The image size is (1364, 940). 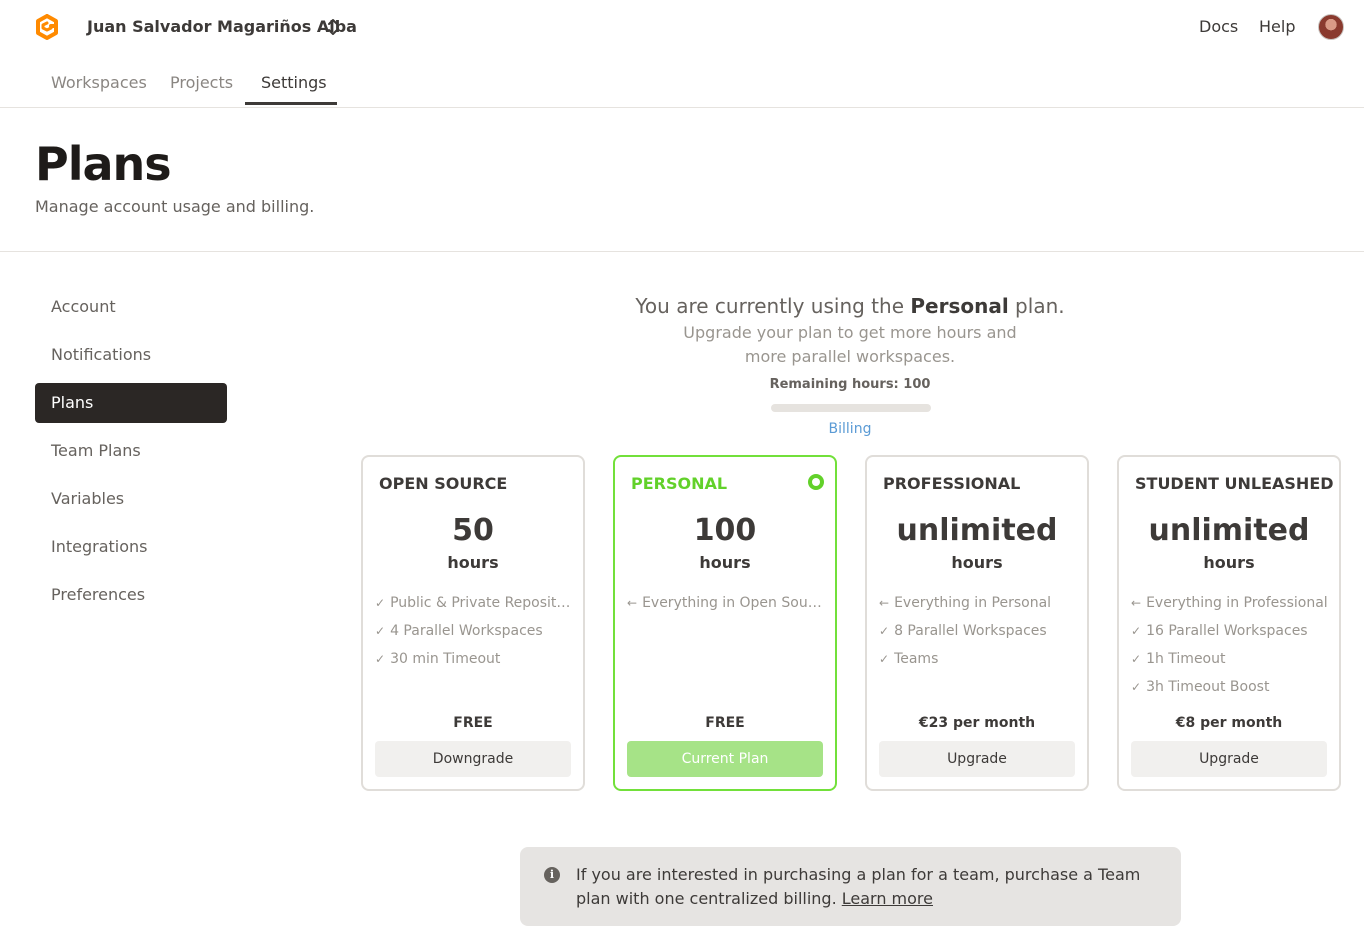 What do you see at coordinates (970, 631) in the screenshot?
I see `plan-feature-text: 8 Parallel Workspaces` at bounding box center [970, 631].